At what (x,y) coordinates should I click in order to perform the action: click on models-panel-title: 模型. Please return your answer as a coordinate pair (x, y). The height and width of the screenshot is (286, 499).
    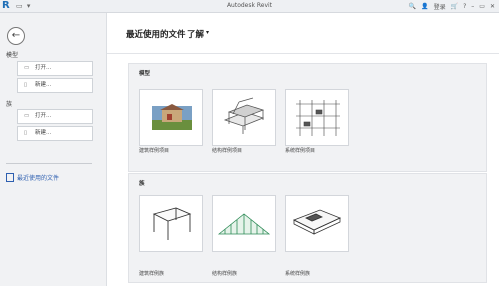
    Looking at the image, I should click on (145, 74).